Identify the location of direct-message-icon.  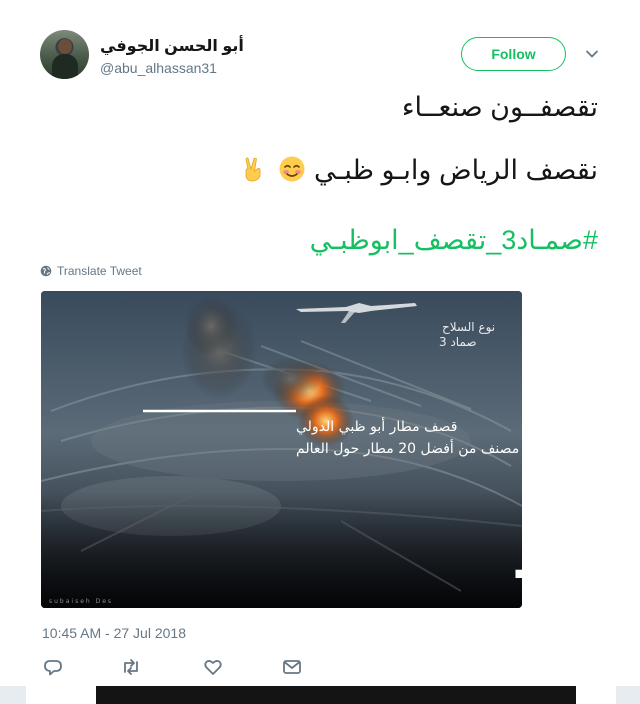
(292, 667).